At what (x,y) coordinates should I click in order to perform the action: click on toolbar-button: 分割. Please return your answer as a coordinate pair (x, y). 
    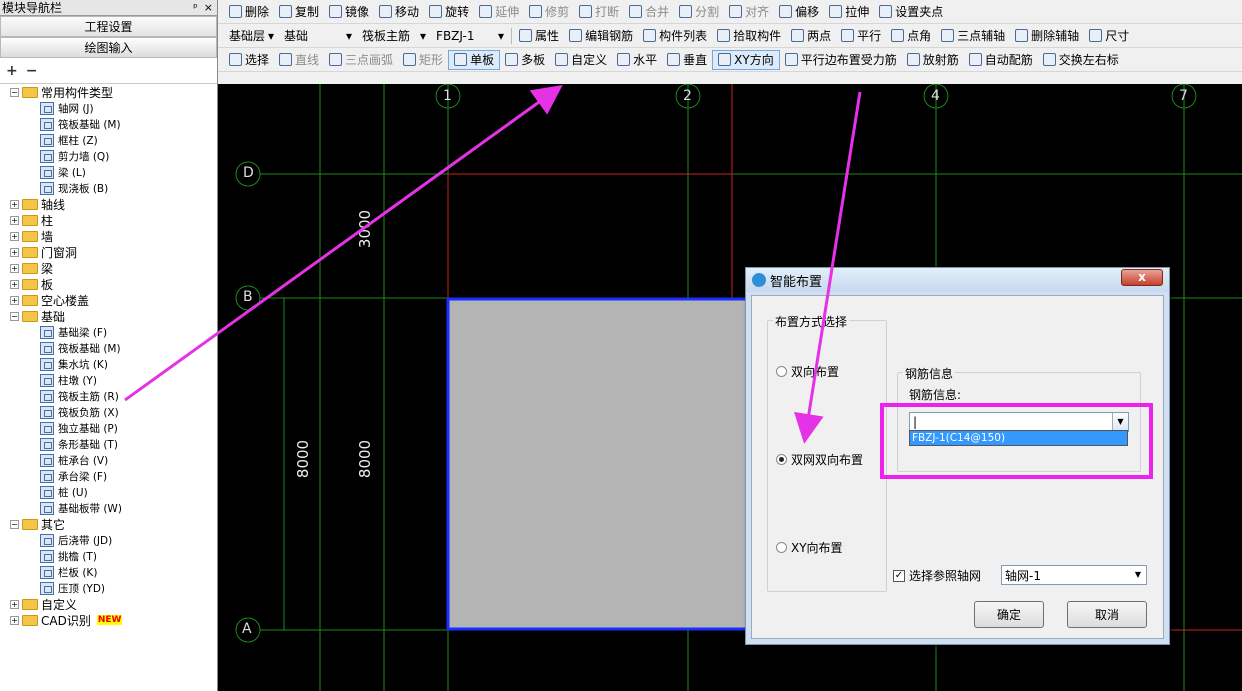
    Looking at the image, I should click on (699, 12).